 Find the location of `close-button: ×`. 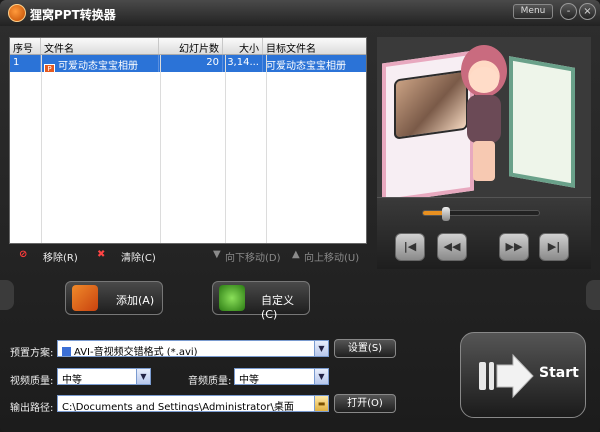

close-button: × is located at coordinates (587, 11).